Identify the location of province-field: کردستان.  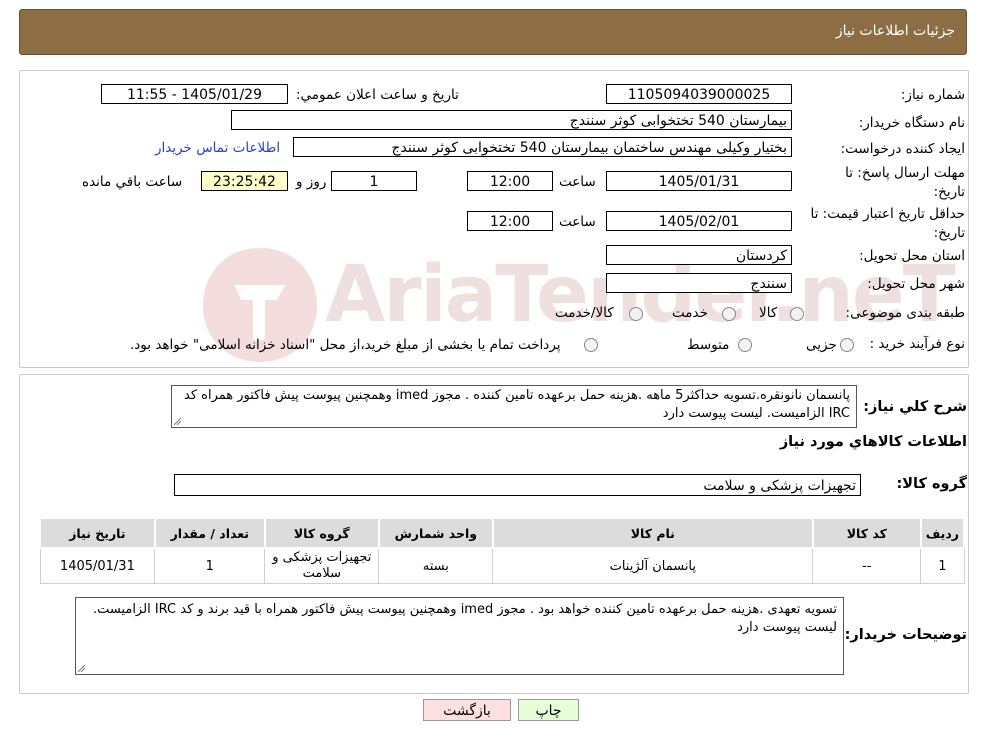
(699, 255).